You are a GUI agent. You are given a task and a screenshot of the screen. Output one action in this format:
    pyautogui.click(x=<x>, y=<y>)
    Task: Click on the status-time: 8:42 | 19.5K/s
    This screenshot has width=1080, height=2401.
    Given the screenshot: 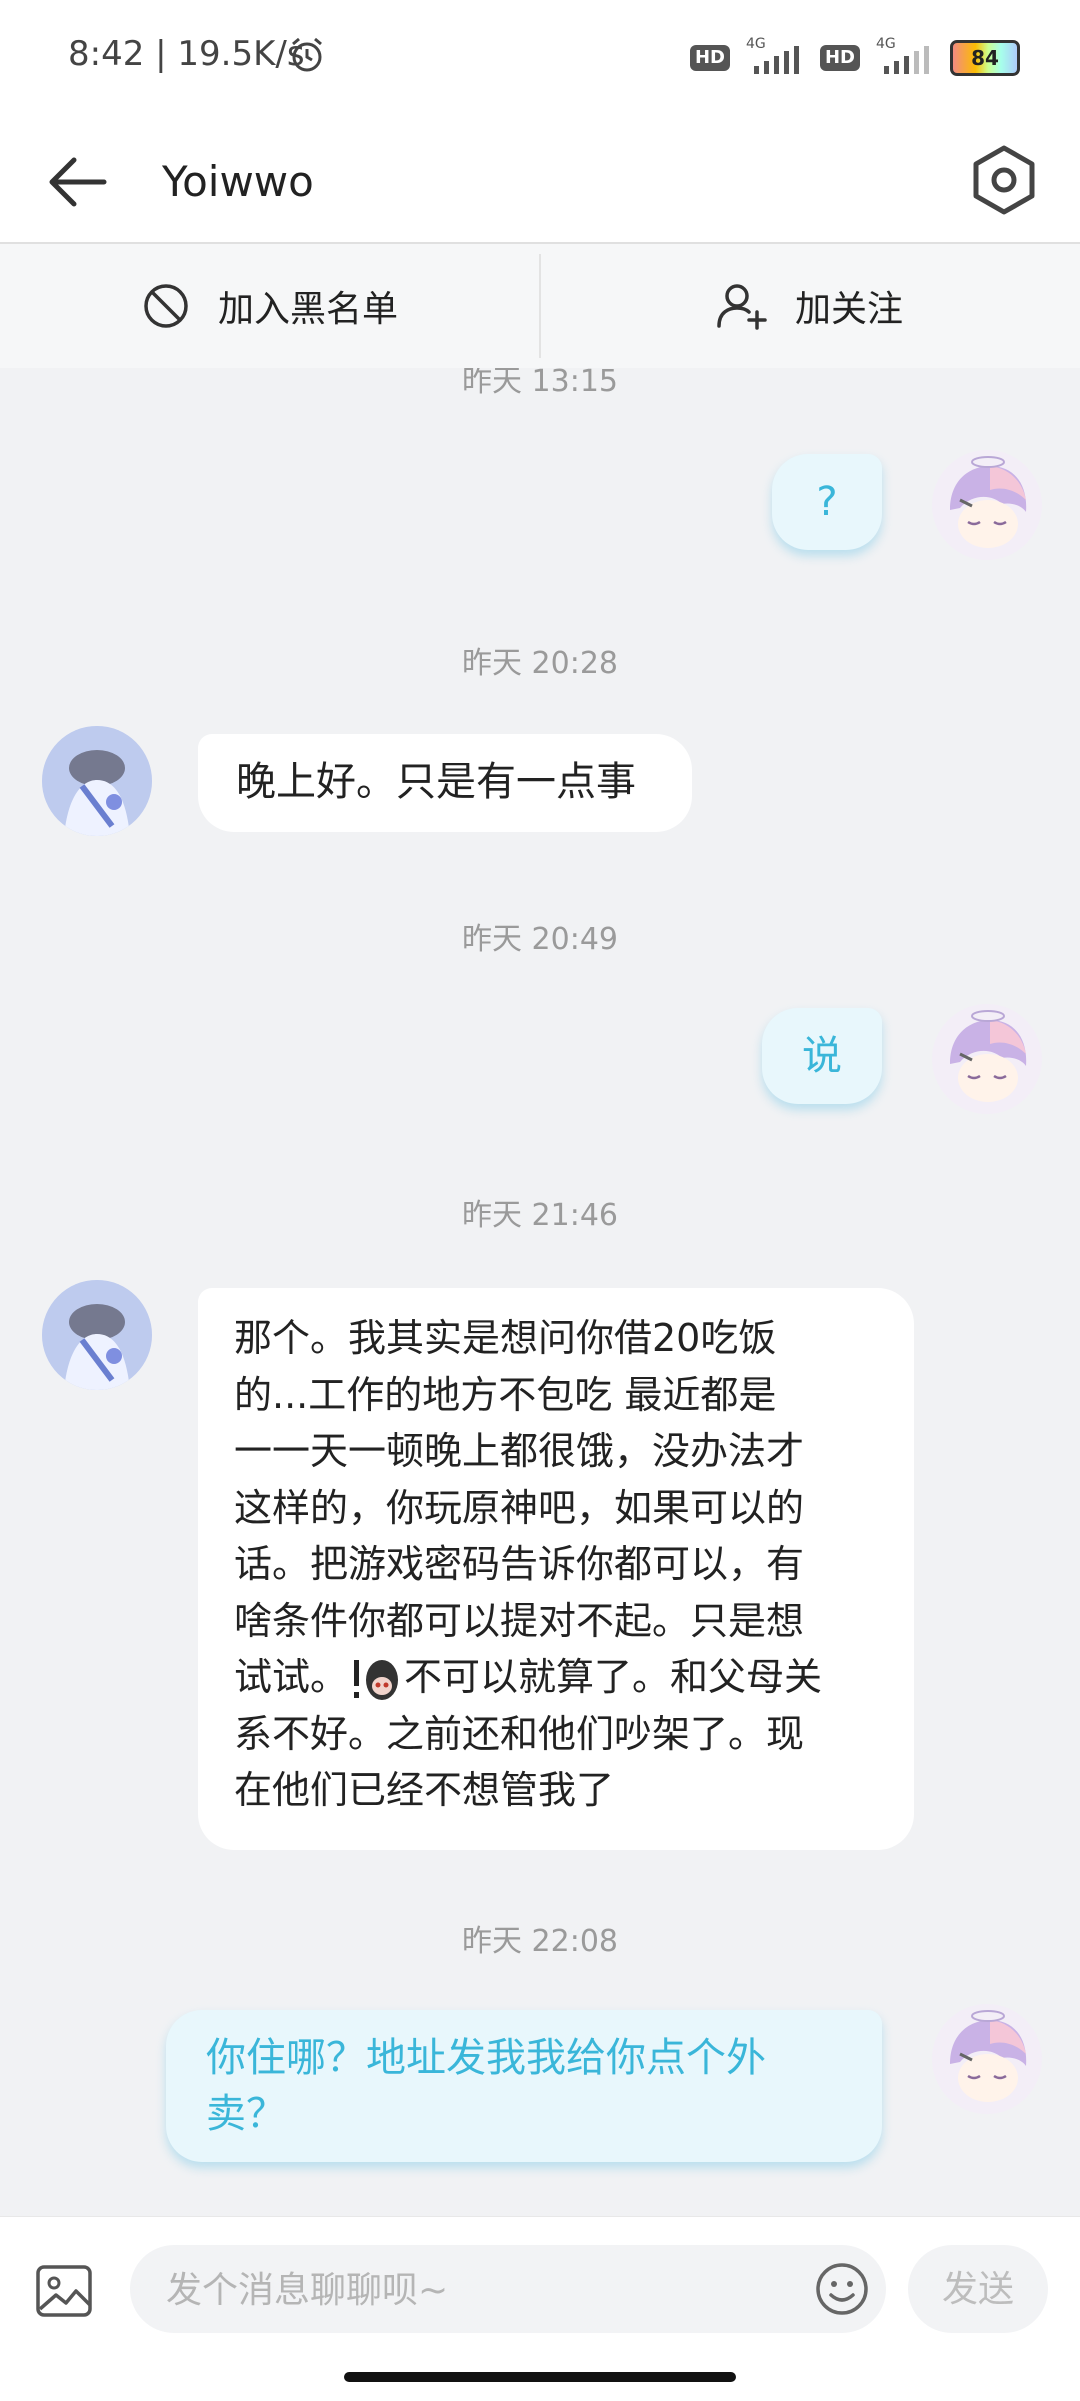 What is the action you would take?
    pyautogui.click(x=186, y=54)
    